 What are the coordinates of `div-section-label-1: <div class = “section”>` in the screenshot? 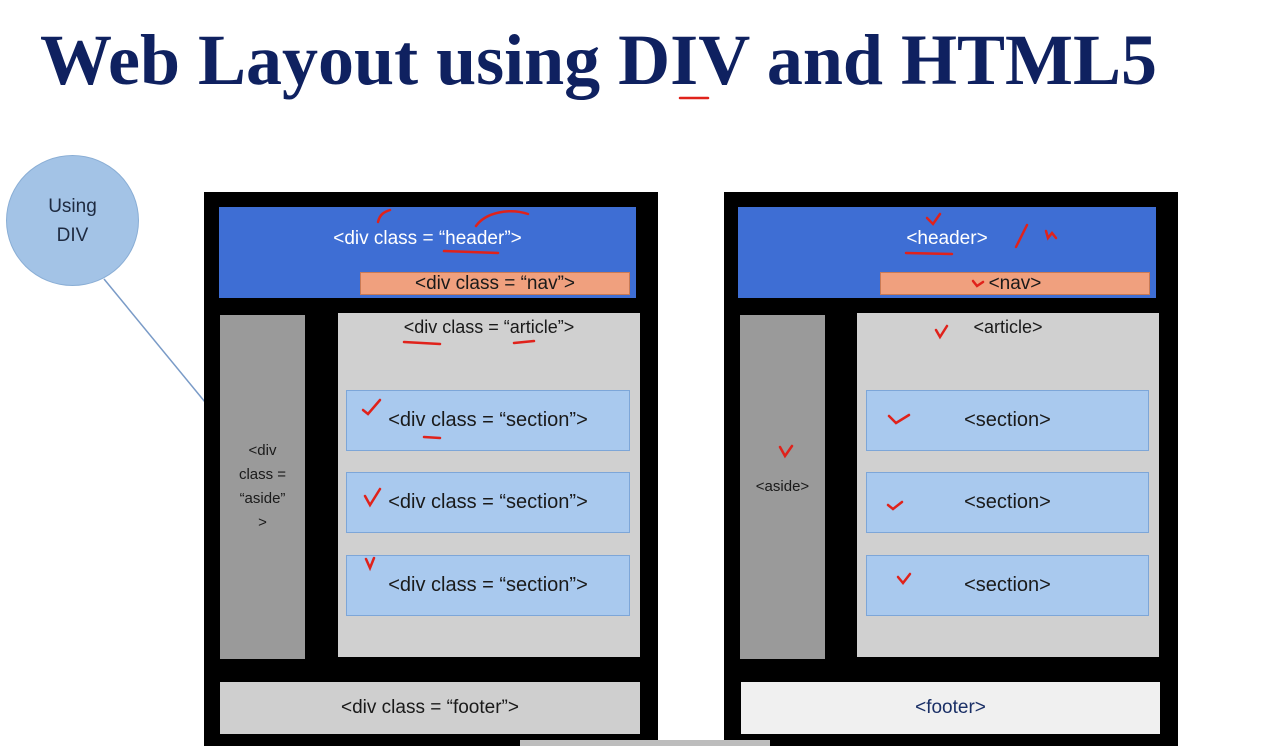 It's located at (488, 420).